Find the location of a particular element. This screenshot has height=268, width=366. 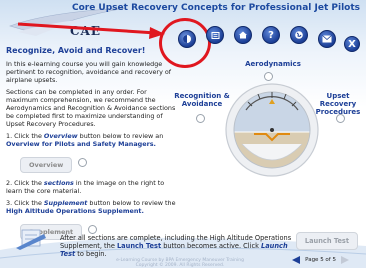

page-indicator: Page 5 of 5 is located at coordinates (320, 260).